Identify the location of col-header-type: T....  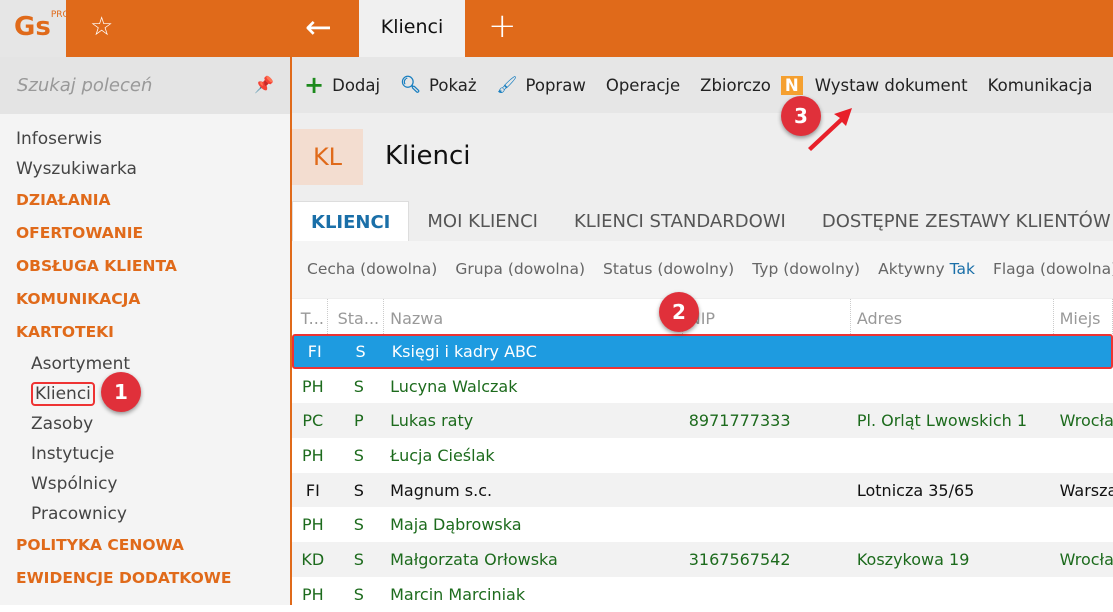
(310, 316).